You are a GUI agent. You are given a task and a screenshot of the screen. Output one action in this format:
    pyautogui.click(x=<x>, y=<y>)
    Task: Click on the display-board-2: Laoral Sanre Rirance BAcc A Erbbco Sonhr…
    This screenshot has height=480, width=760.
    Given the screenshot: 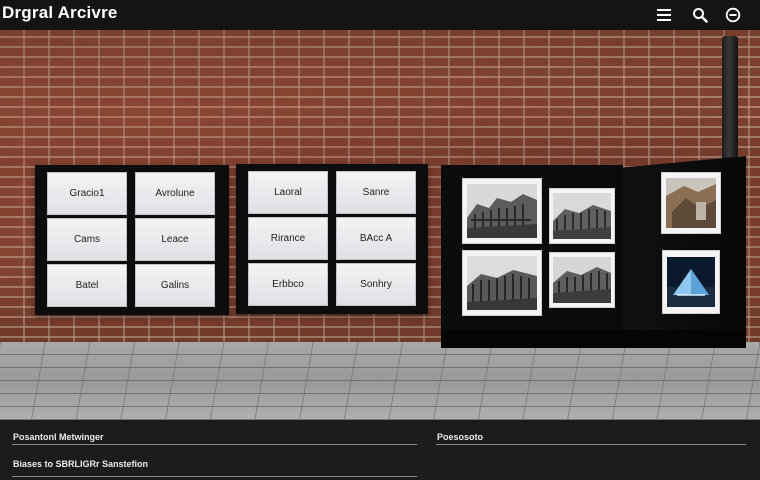 What is the action you would take?
    pyautogui.click(x=332, y=239)
    